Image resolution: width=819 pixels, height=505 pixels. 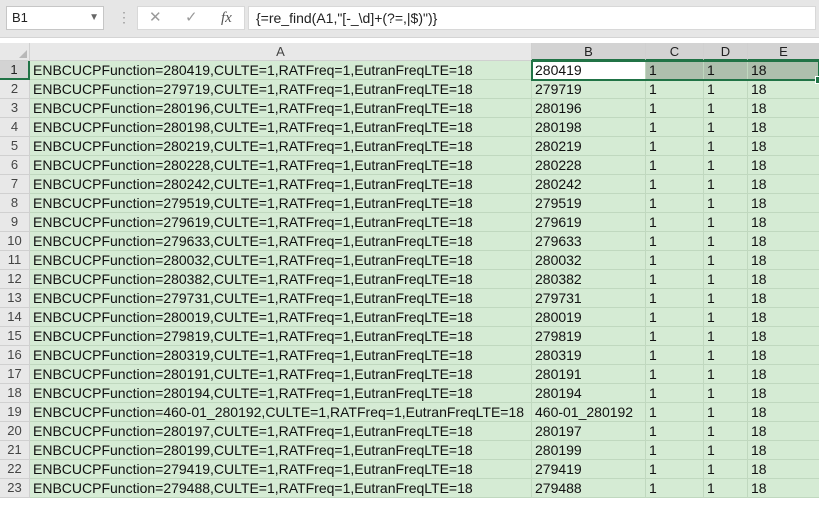 What do you see at coordinates (15, 279) in the screenshot?
I see `row-header-12: 12` at bounding box center [15, 279].